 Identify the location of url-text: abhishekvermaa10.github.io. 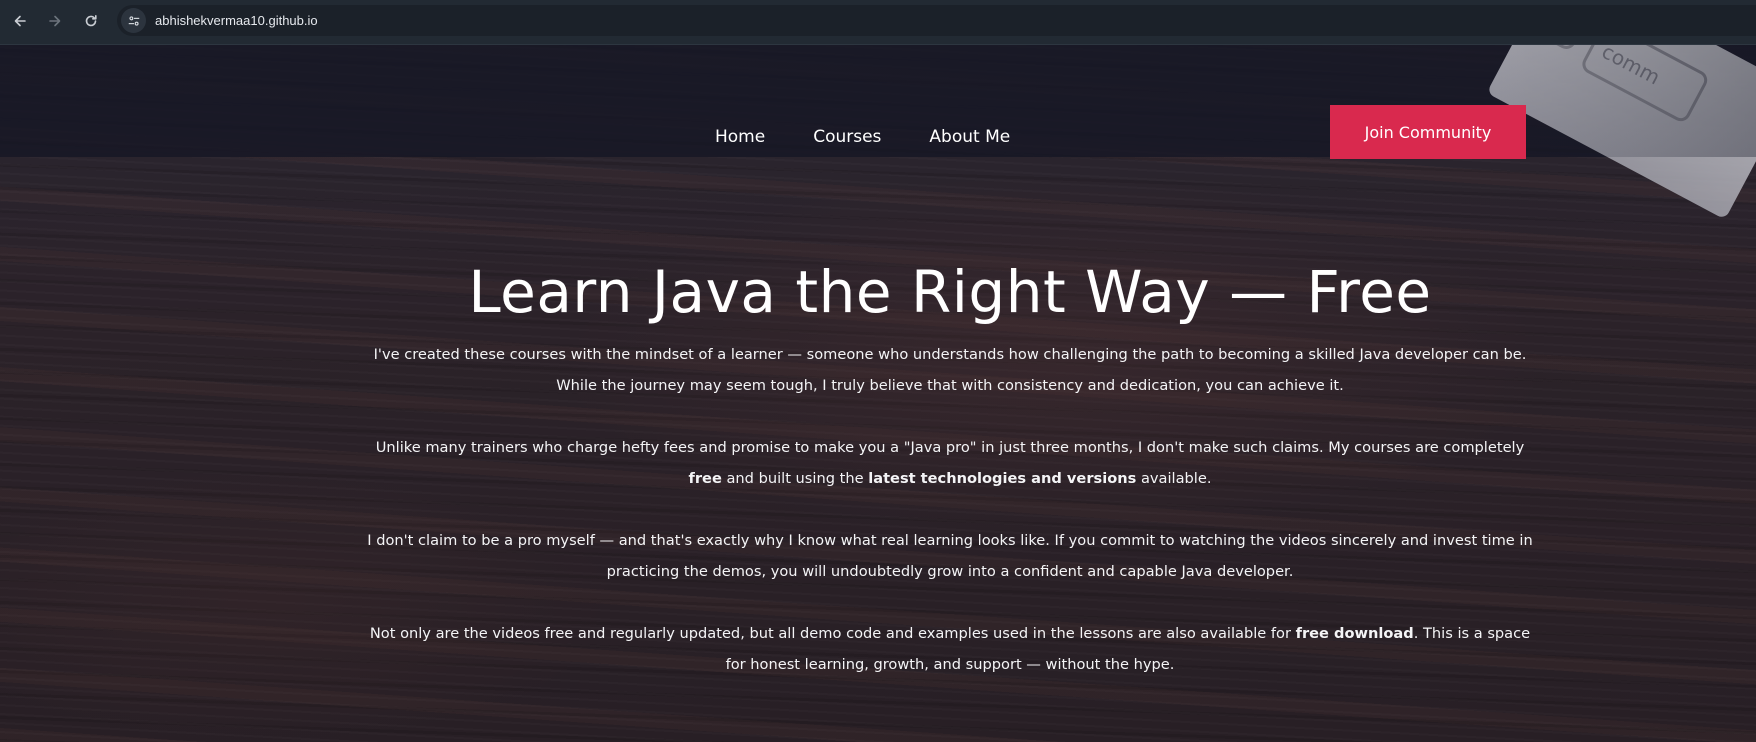
(236, 20).